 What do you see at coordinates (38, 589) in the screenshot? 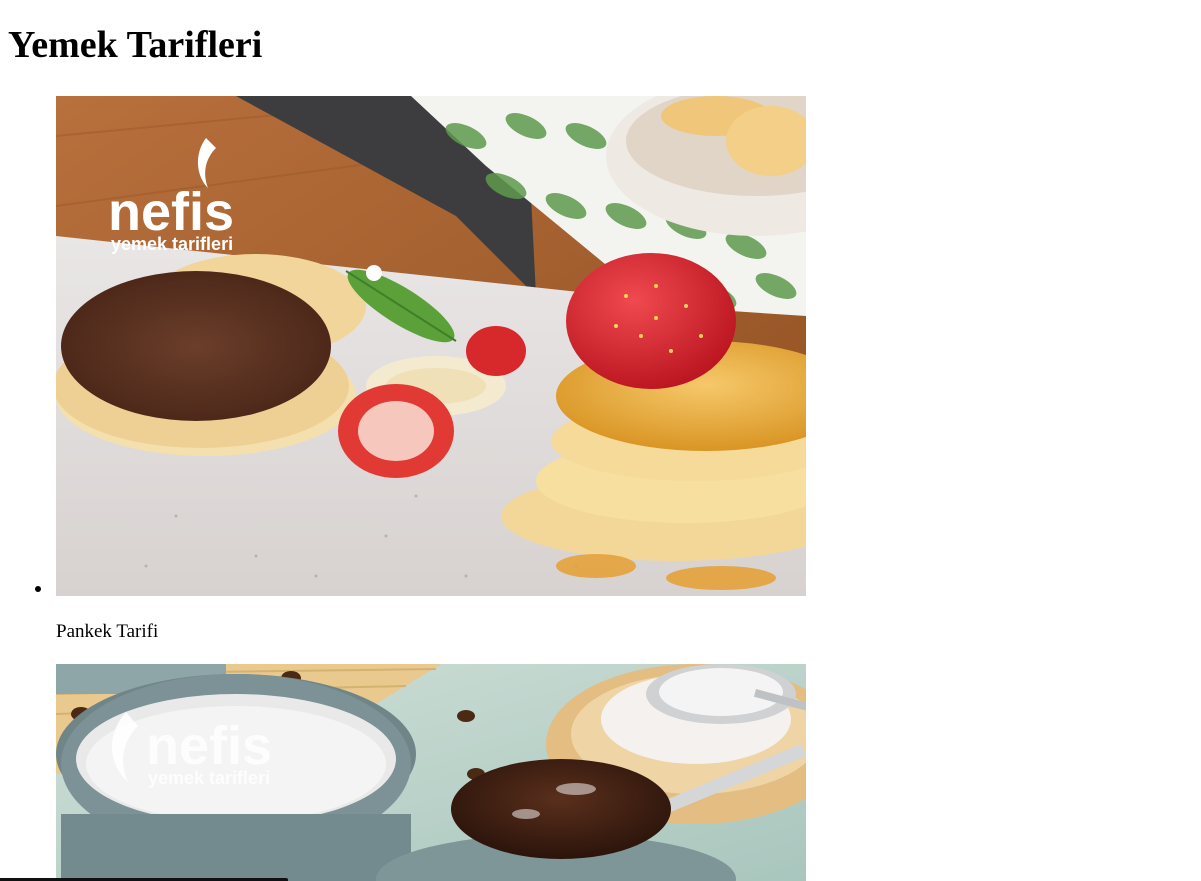
I see `list-bullet` at bounding box center [38, 589].